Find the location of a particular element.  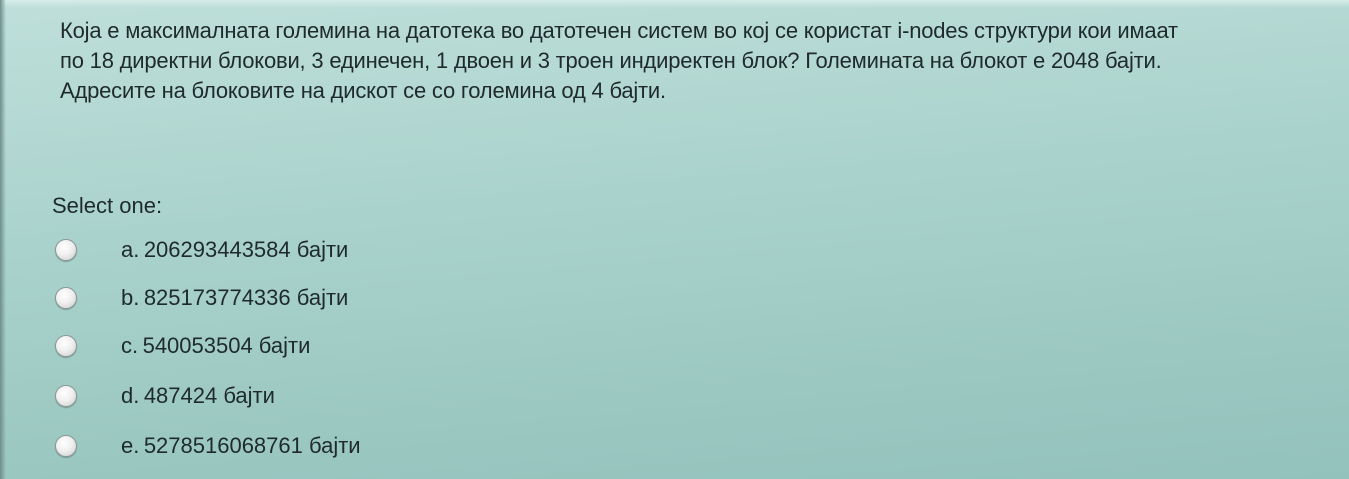

option-c-letter: c. is located at coordinates (130, 345).